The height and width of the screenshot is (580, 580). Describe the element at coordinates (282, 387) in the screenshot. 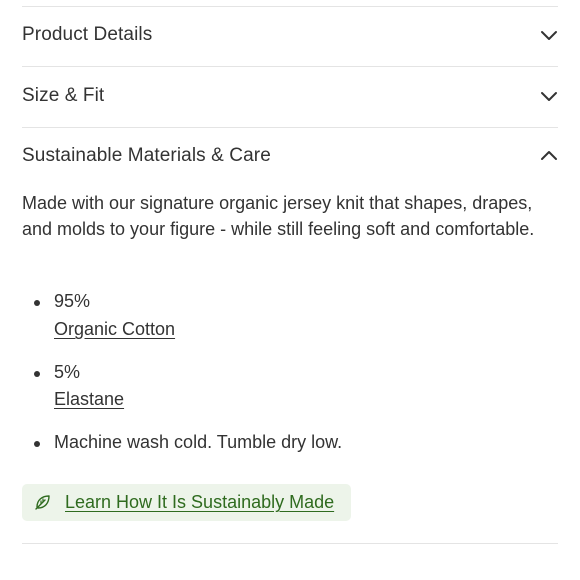

I see `list-item: 5% Elastane` at that location.